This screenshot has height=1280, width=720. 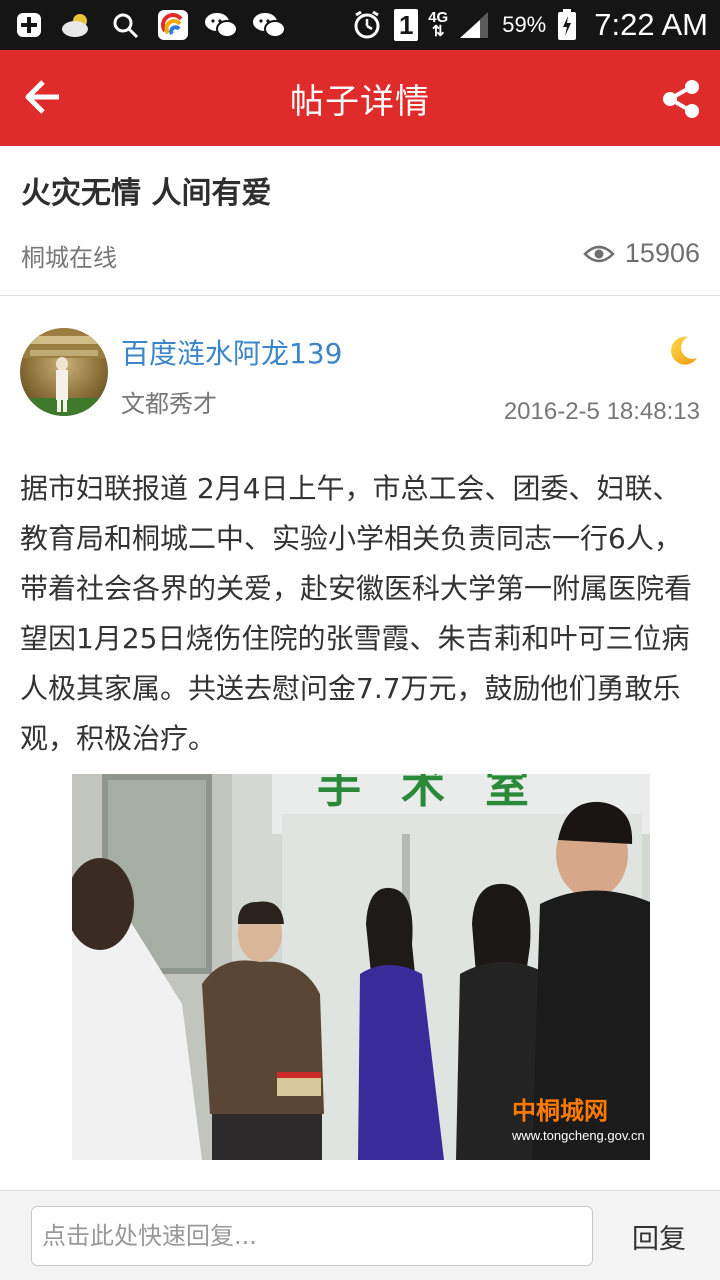 I want to click on view-count: 15906, so click(x=641, y=253).